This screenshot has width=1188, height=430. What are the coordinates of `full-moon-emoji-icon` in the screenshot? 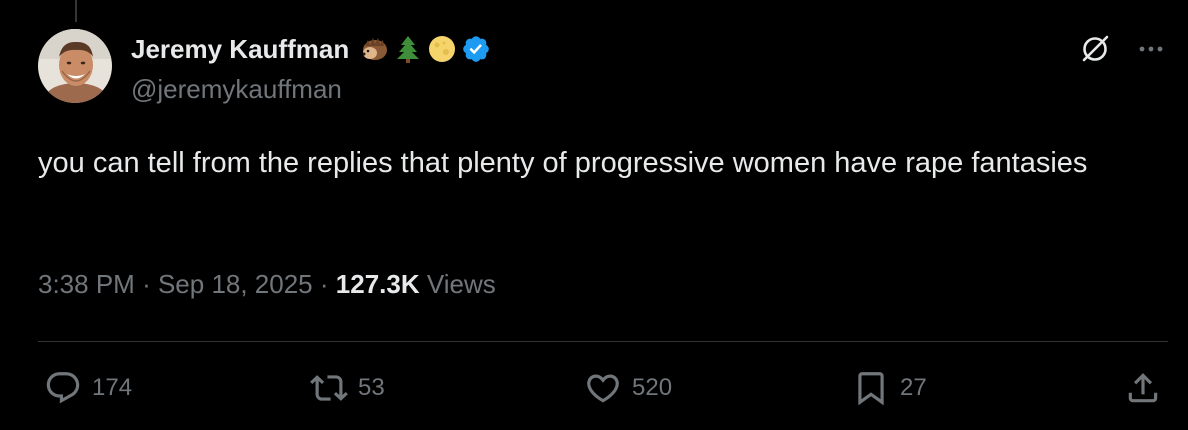 It's located at (442, 49).